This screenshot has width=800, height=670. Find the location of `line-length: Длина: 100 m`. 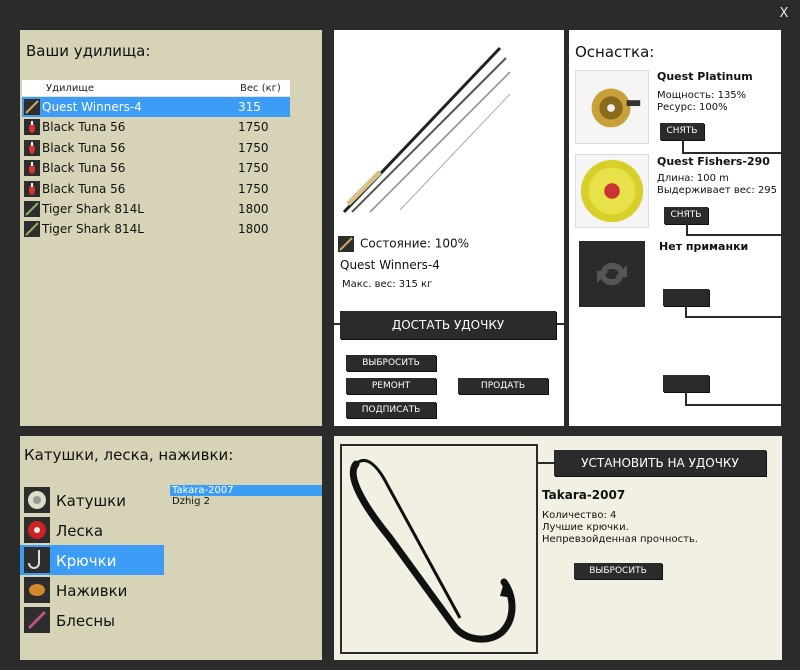

line-length: Длина: 100 m is located at coordinates (693, 178).